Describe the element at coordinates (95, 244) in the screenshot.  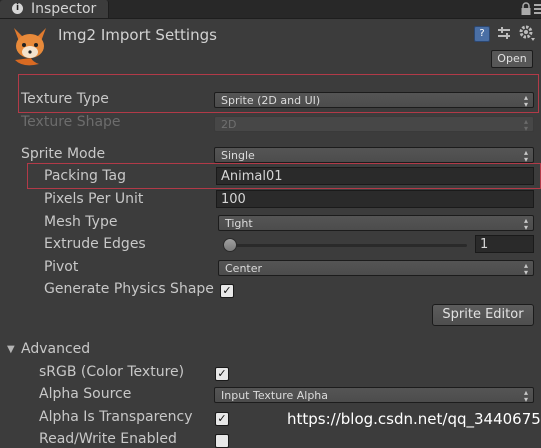
I see `extrude-edges-label: Extrude Edges` at that location.